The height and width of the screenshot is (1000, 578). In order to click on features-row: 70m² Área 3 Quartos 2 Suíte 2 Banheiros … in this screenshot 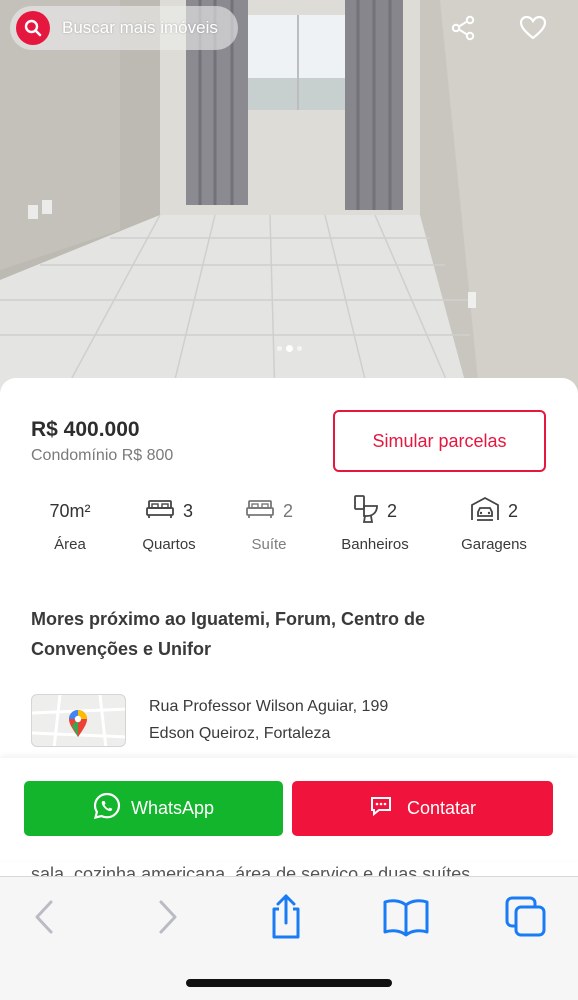, I will do `click(289, 530)`.